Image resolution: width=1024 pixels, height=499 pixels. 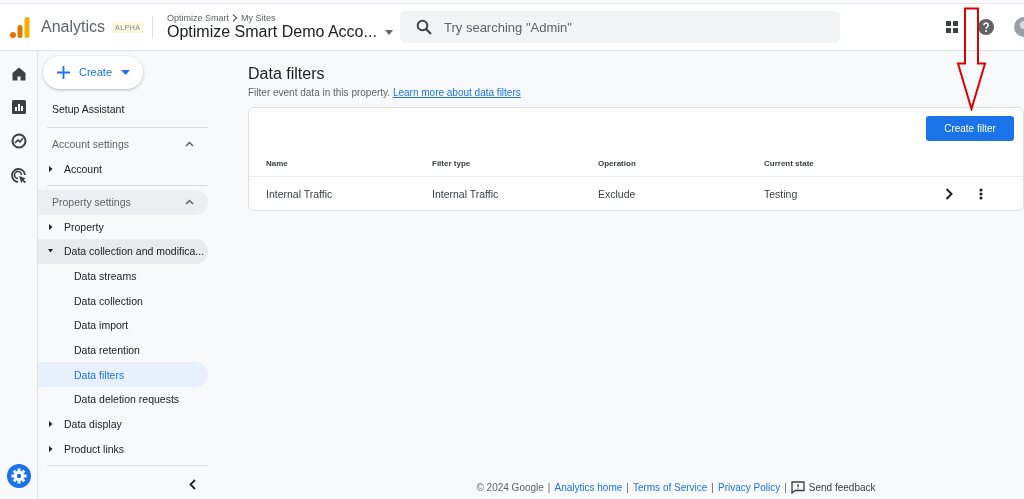 I want to click on cursor-target-icon, so click(x=18, y=176).